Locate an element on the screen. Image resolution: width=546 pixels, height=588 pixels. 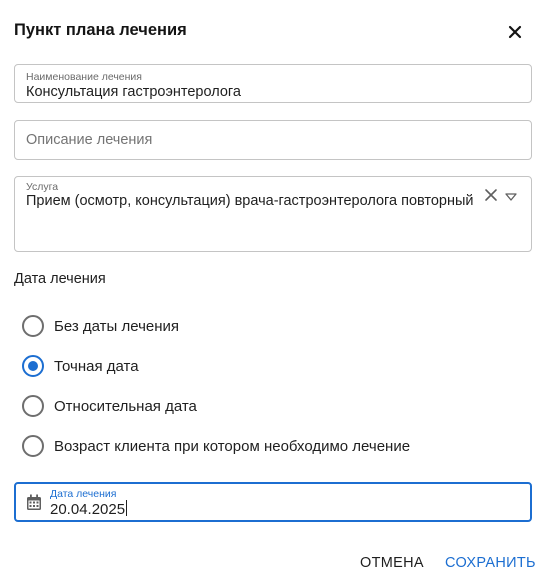
treatment-description-field: Описание лечения is located at coordinates (273, 140).